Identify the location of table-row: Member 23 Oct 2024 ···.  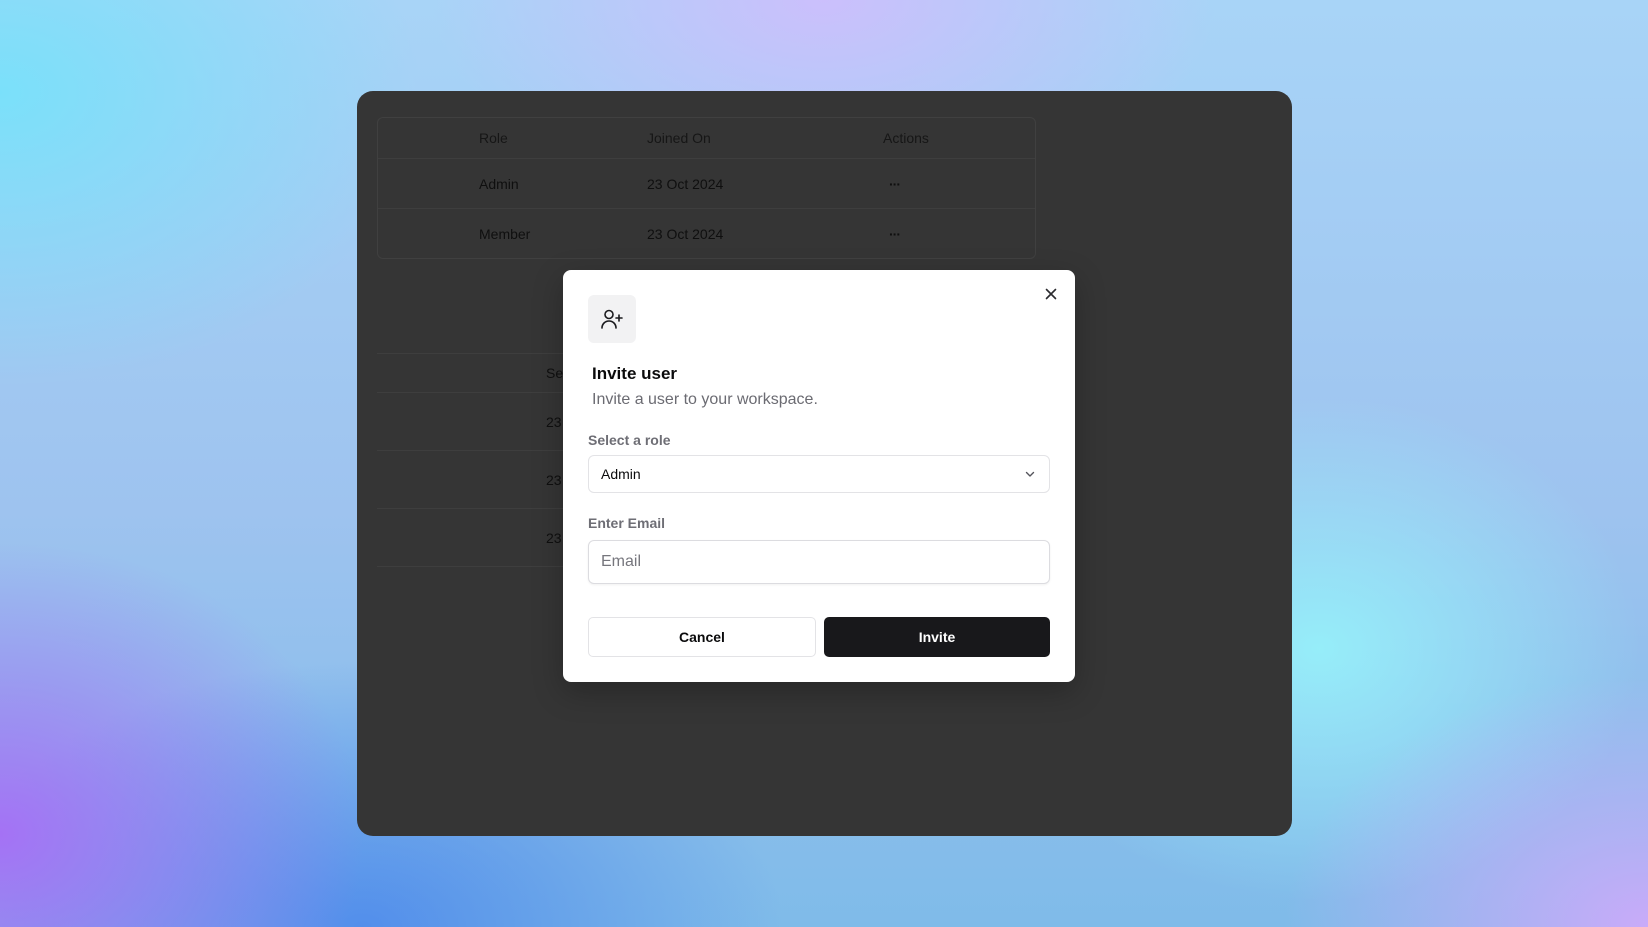
(706, 233).